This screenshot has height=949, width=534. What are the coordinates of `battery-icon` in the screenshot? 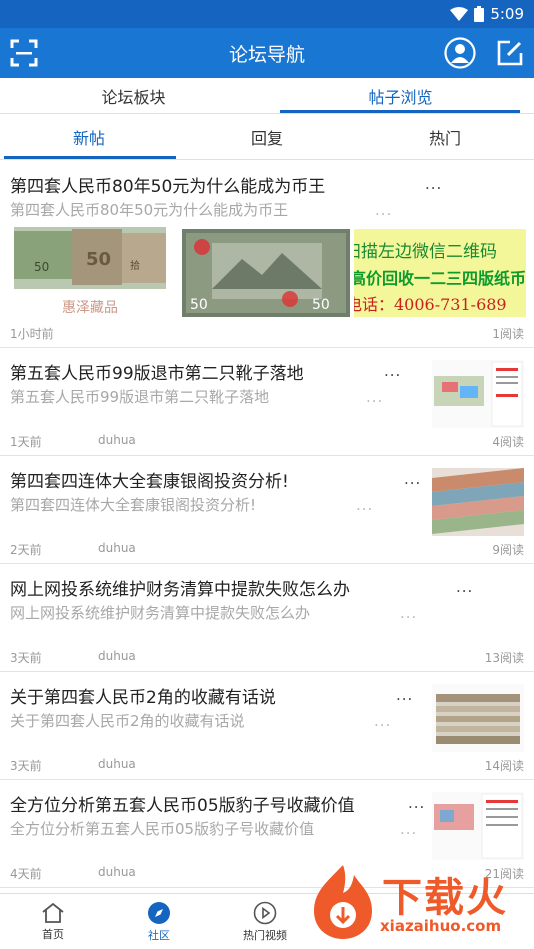 It's located at (479, 14).